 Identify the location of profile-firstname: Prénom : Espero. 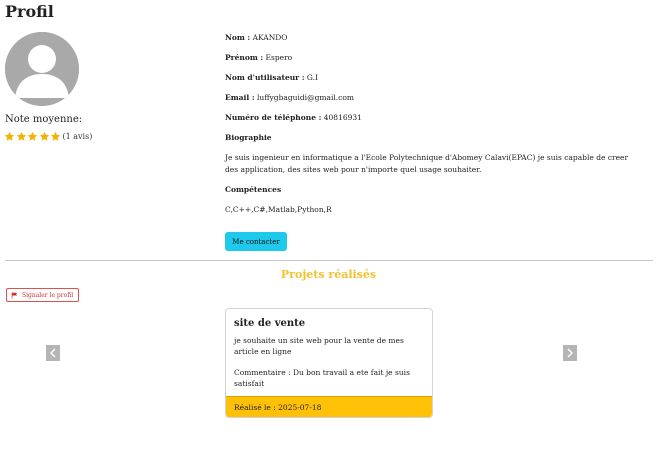
(259, 57).